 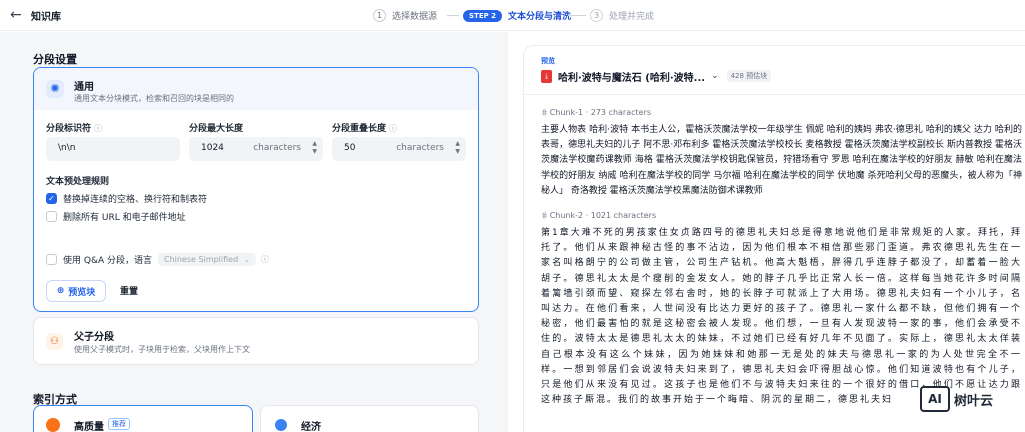 I want to click on preview-label: 预览, so click(x=548, y=61).